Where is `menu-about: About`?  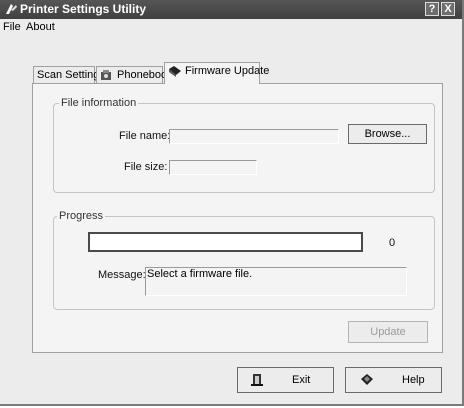 menu-about: About is located at coordinates (40, 27).